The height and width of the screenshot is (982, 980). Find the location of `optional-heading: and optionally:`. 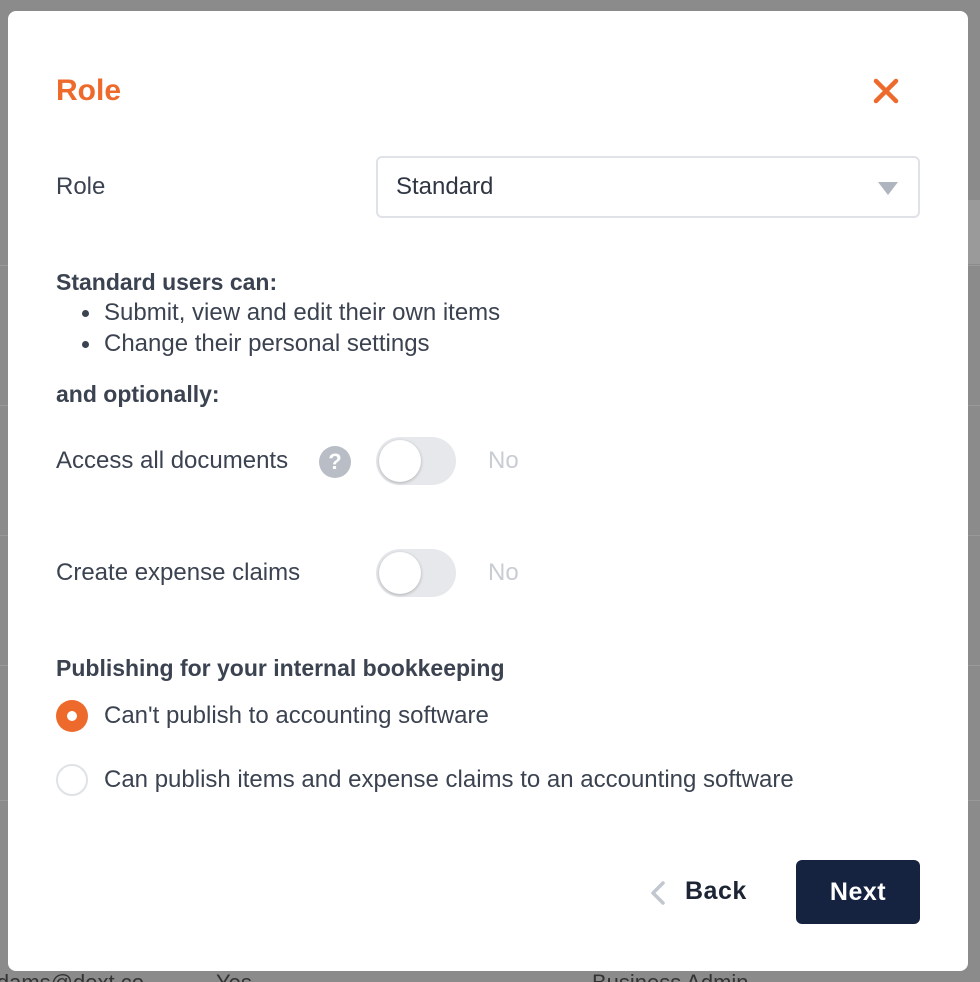

optional-heading: and optionally: is located at coordinates (138, 394).